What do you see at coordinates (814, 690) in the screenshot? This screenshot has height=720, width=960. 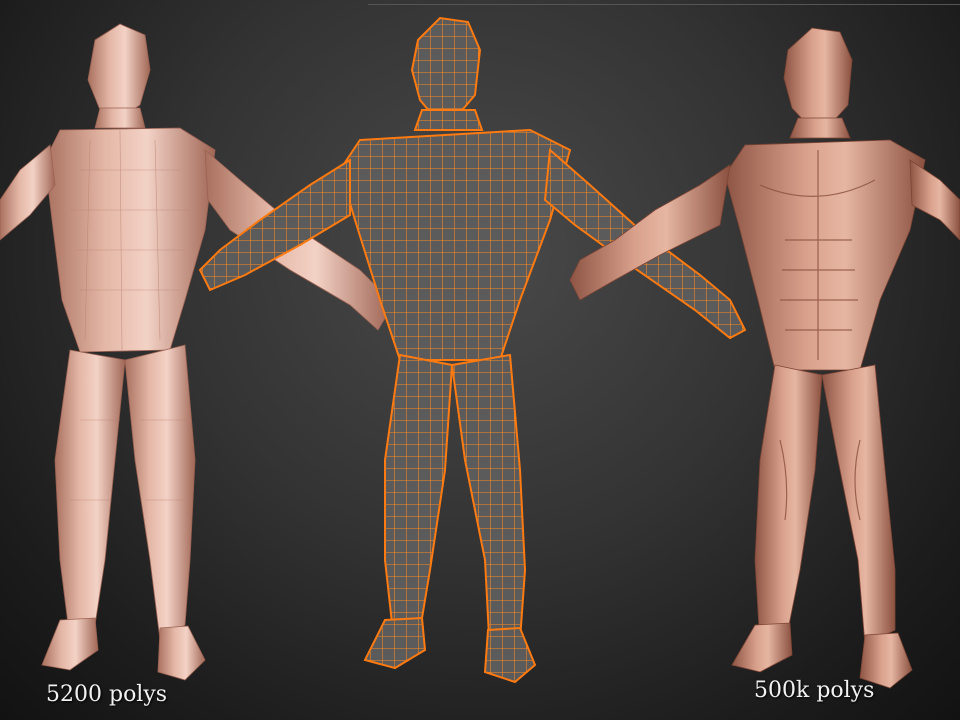 I see `high-detail-caption: 500k polys` at bounding box center [814, 690].